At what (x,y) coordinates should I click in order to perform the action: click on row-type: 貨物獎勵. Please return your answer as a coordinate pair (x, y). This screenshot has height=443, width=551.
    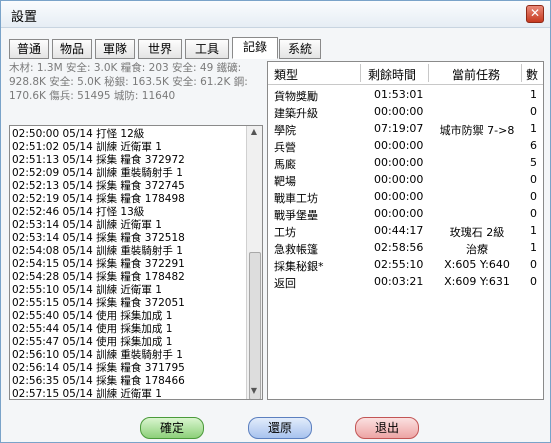
    Looking at the image, I should click on (296, 96).